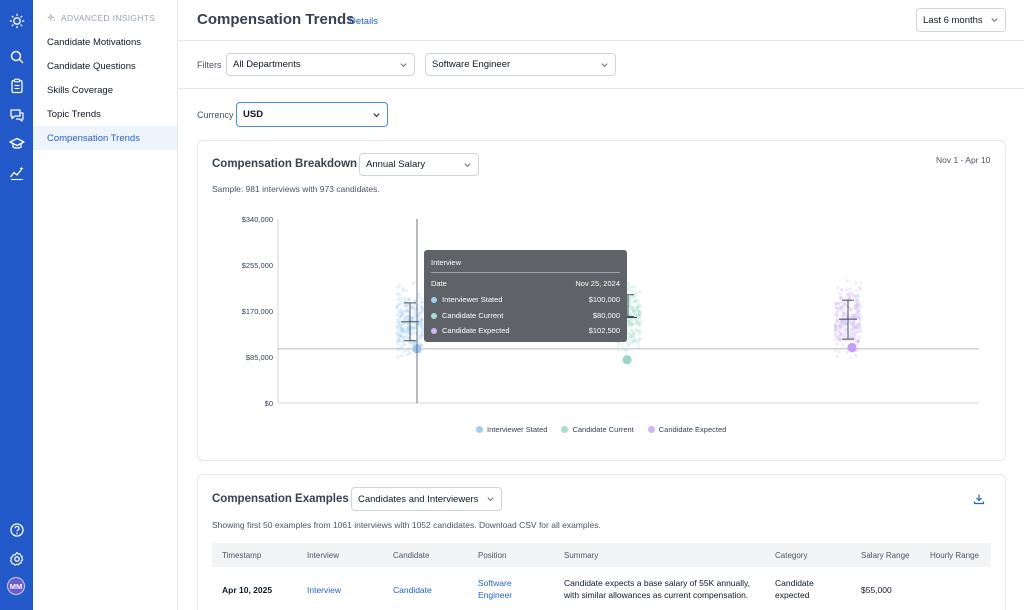  I want to click on legend-item: Interviewer Stated, so click(511, 429).